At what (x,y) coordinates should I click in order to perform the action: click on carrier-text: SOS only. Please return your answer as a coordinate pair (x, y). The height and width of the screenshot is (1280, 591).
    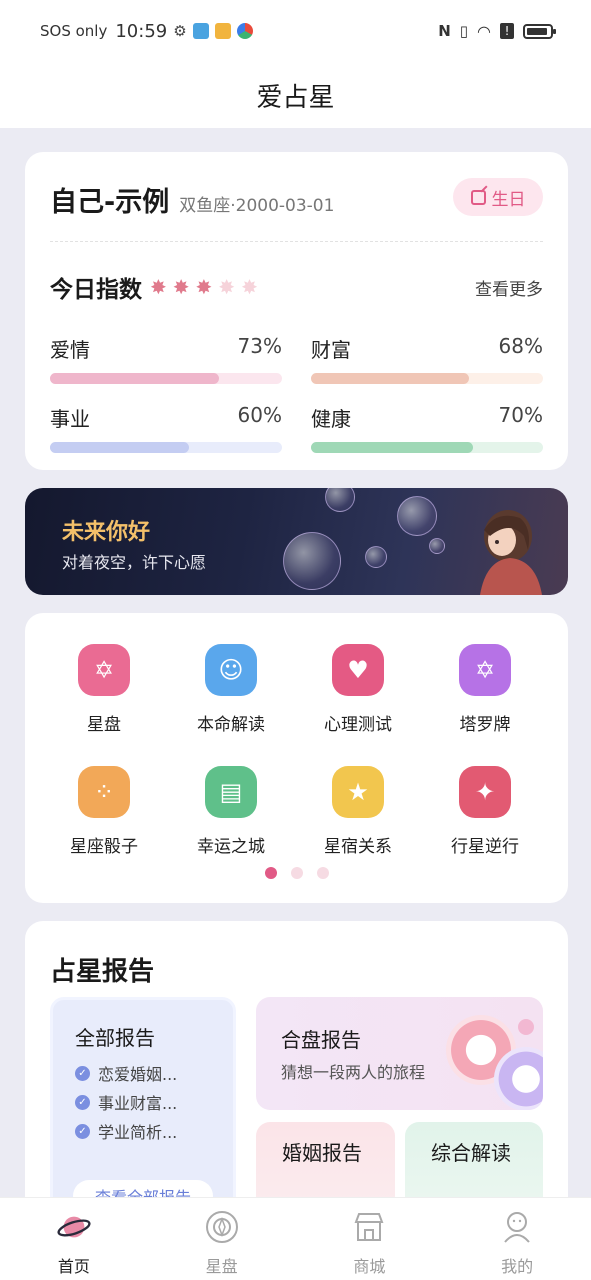
    Looking at the image, I should click on (74, 31).